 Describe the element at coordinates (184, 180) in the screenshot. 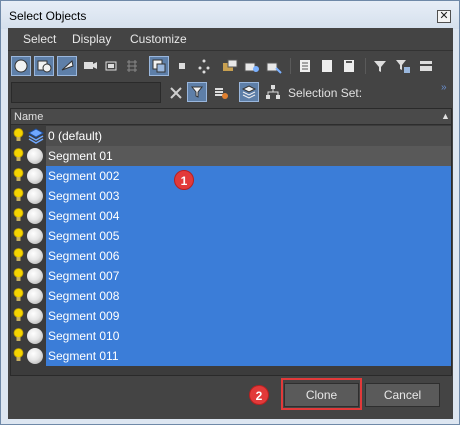

I see `annotation-marker-1: 1` at that location.